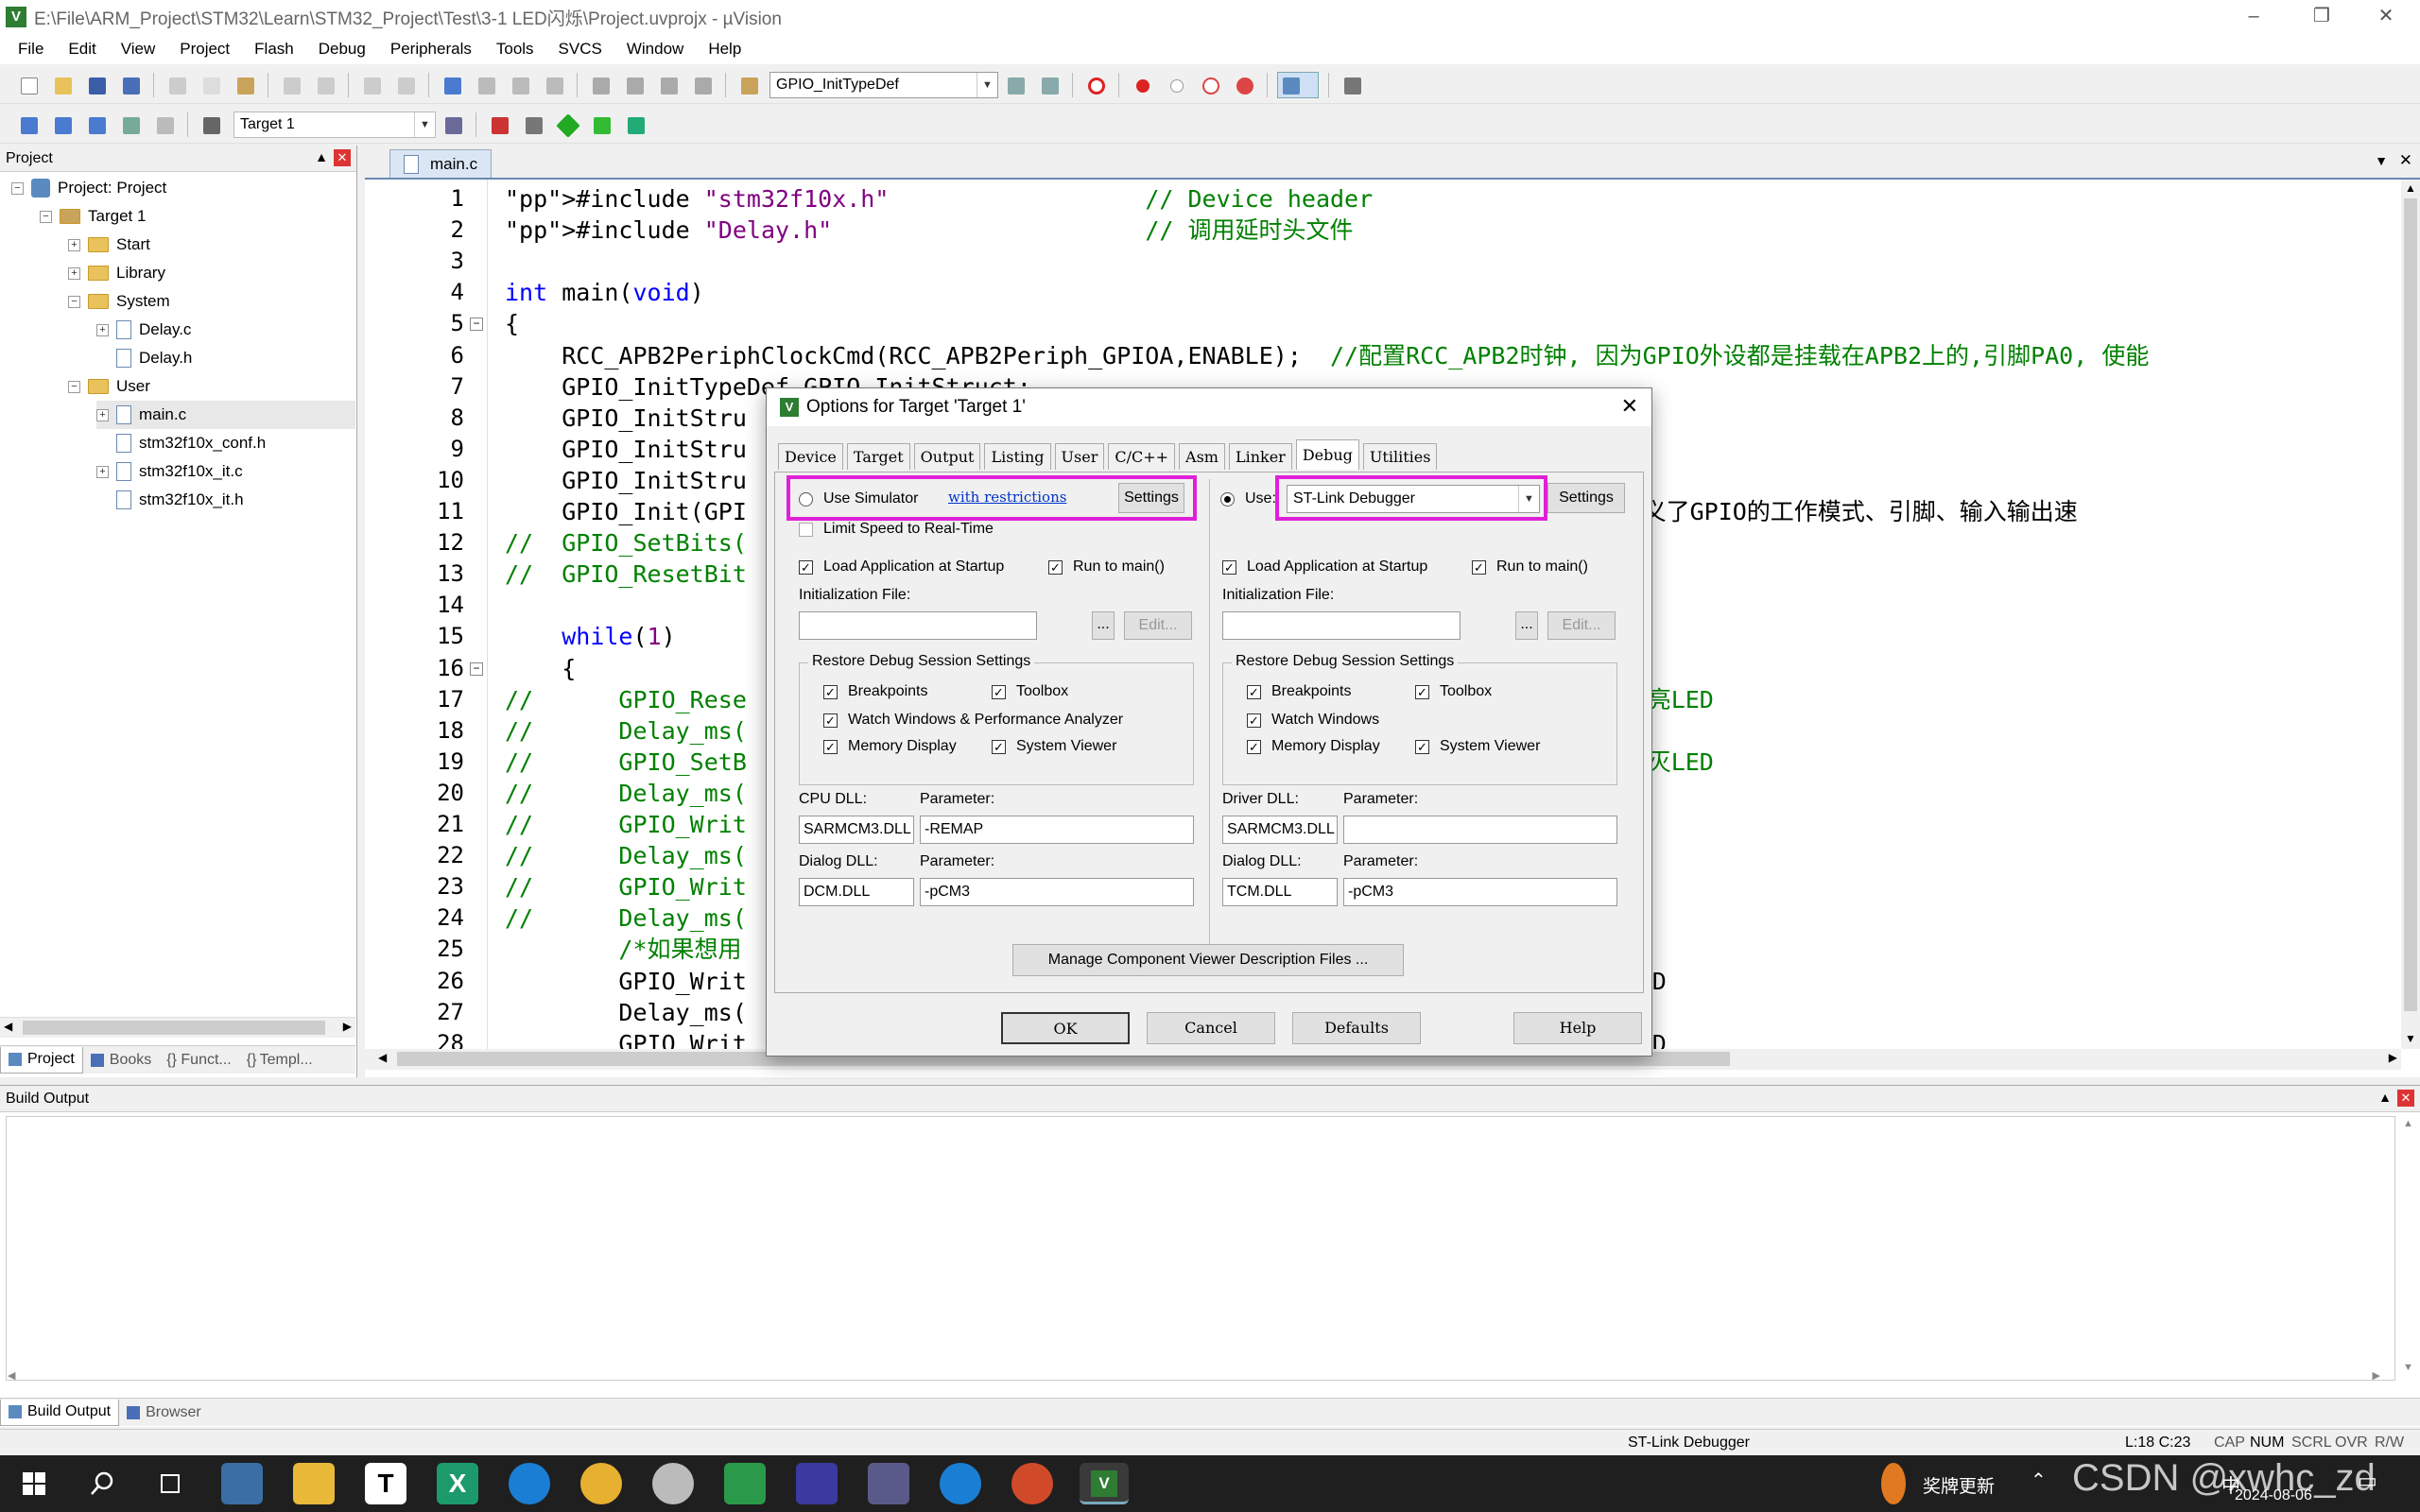  Describe the element at coordinates (8, 1026) in the screenshot. I see `scroll-left-icon: ◀` at that location.